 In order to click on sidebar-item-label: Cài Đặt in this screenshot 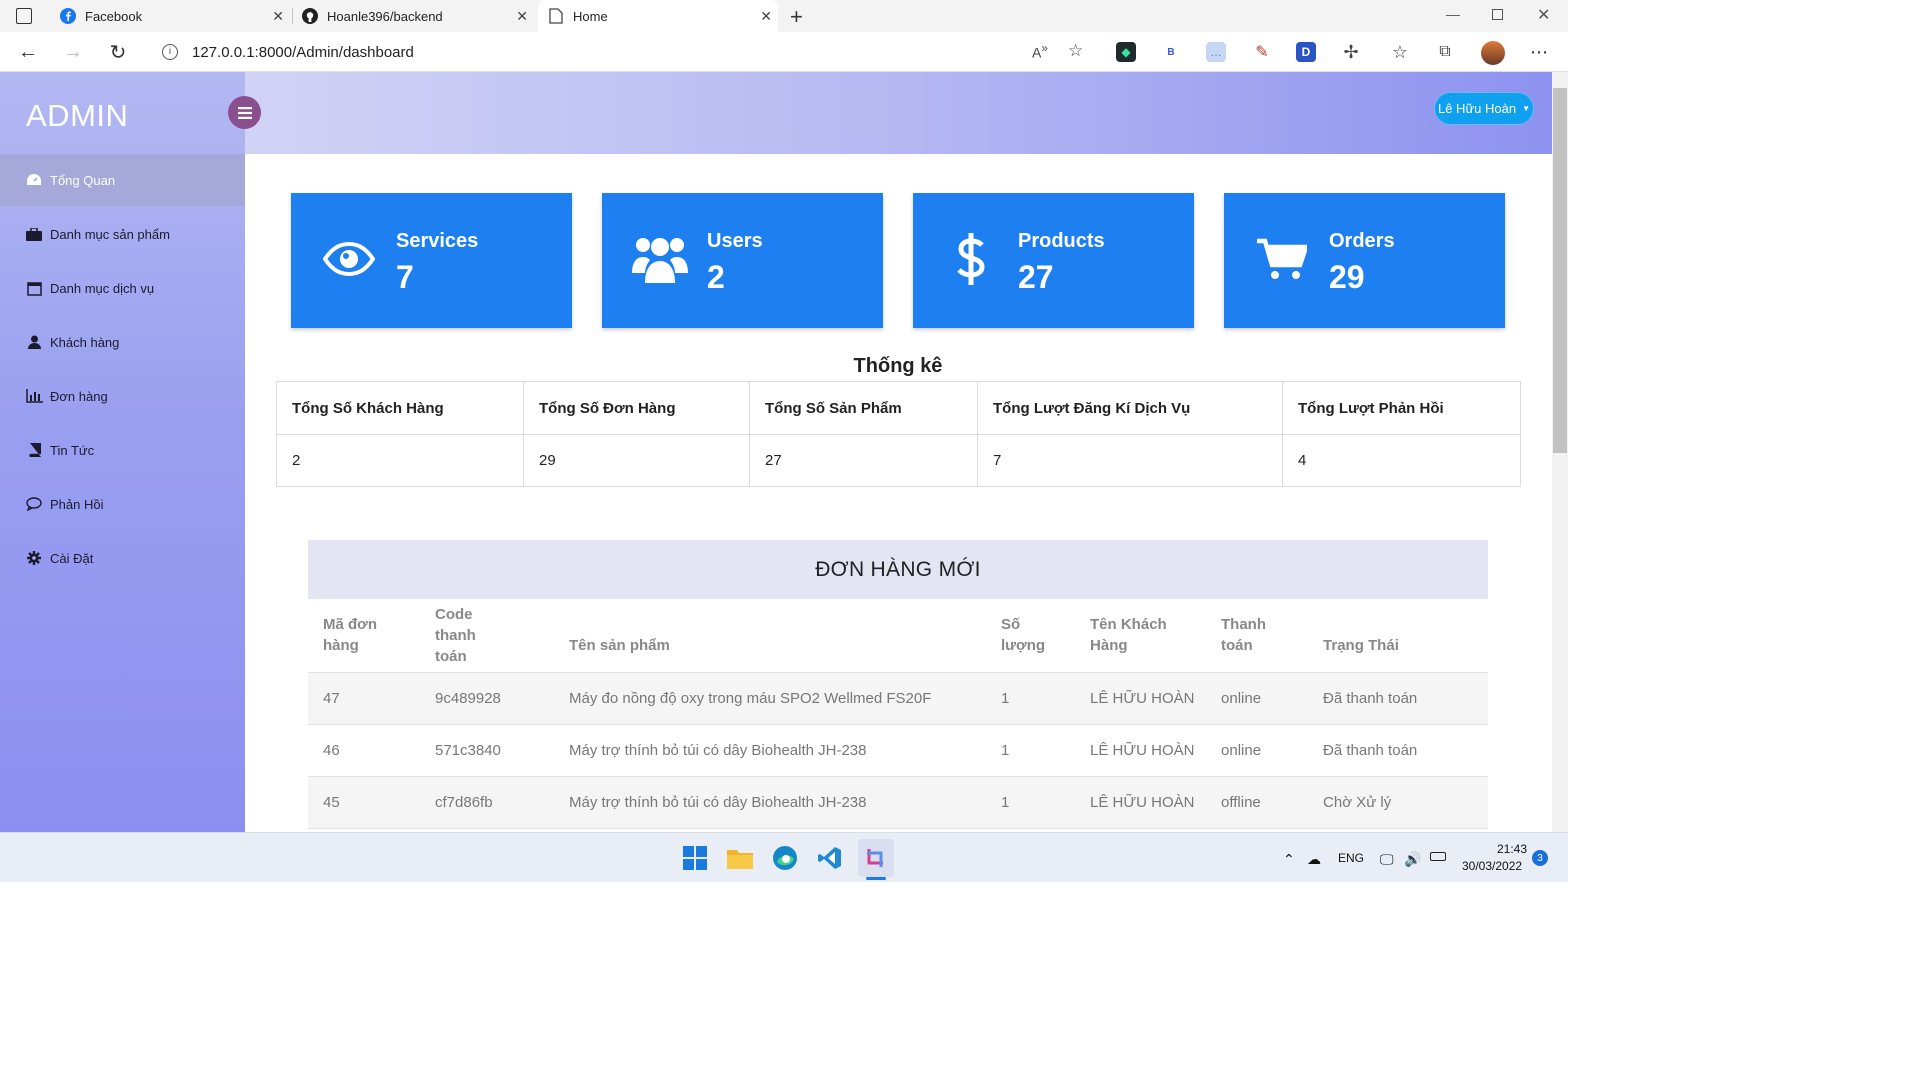, I will do `click(72, 558)`.